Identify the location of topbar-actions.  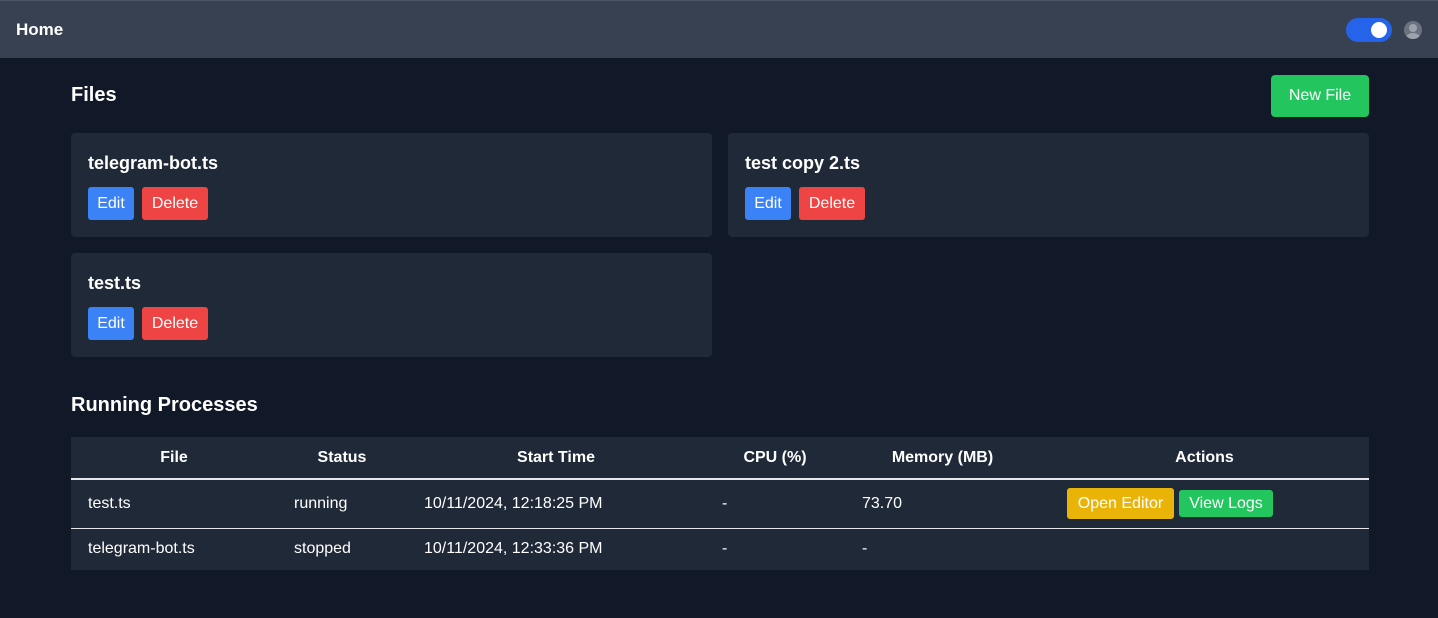
(1384, 29).